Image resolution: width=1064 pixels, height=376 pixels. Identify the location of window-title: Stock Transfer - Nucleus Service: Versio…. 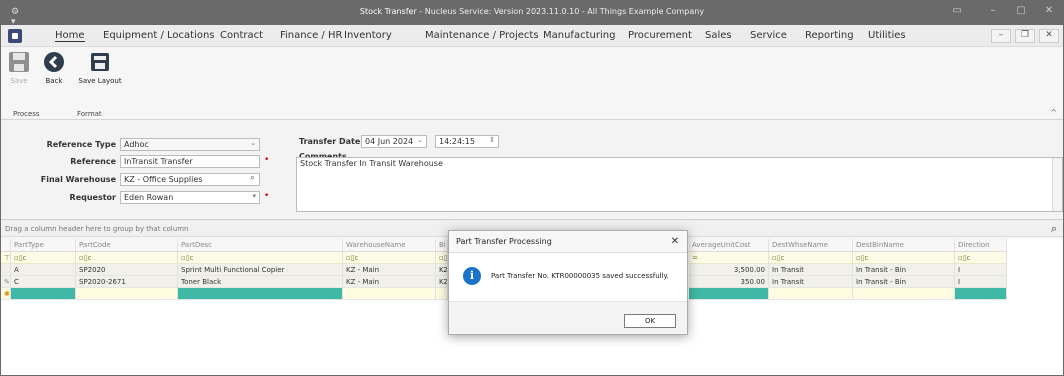
(532, 11).